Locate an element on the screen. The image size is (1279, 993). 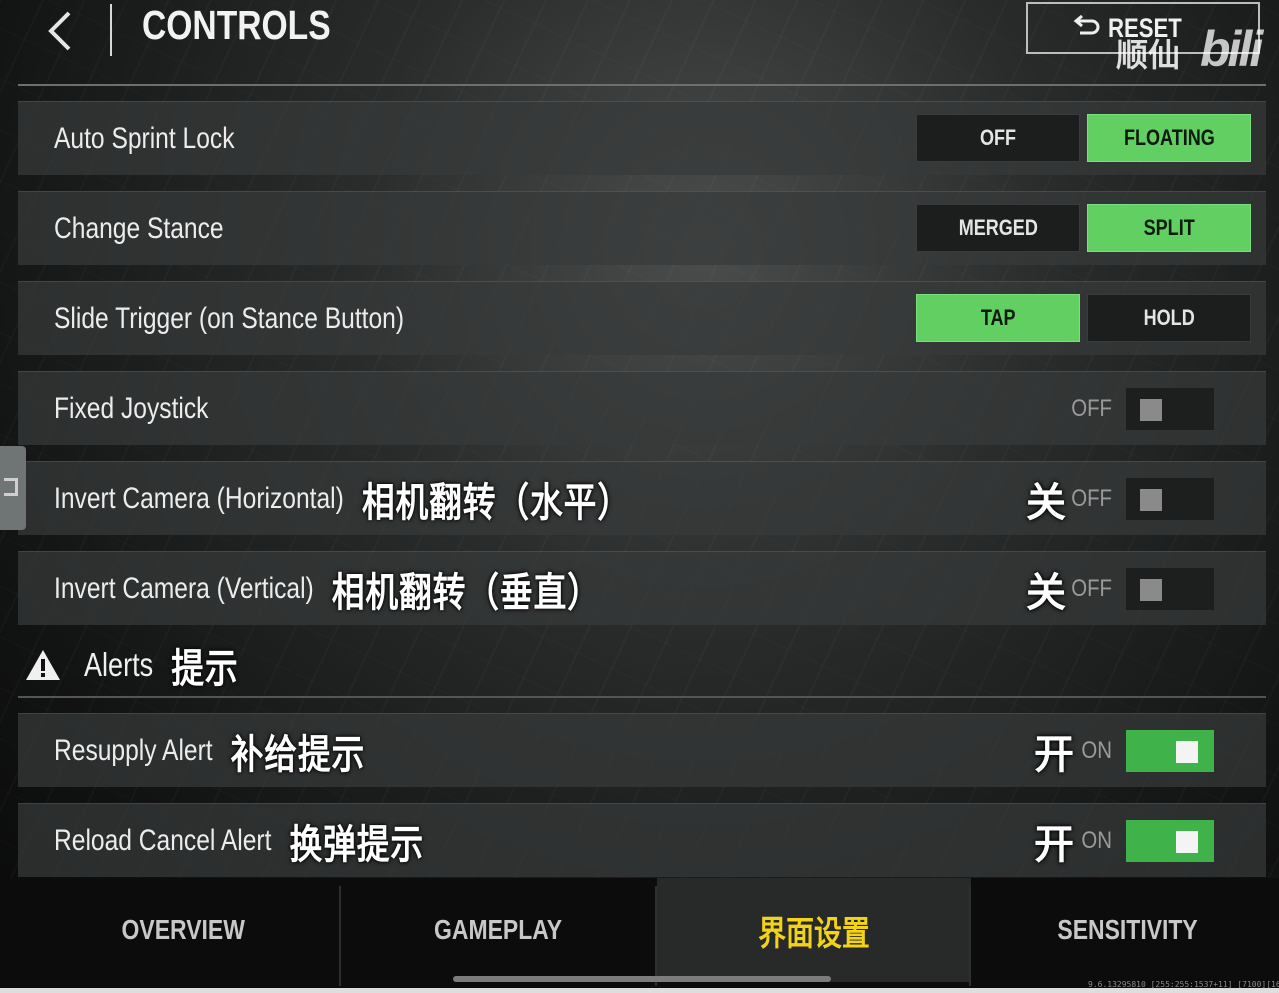
option-label: MERGED is located at coordinates (998, 227).